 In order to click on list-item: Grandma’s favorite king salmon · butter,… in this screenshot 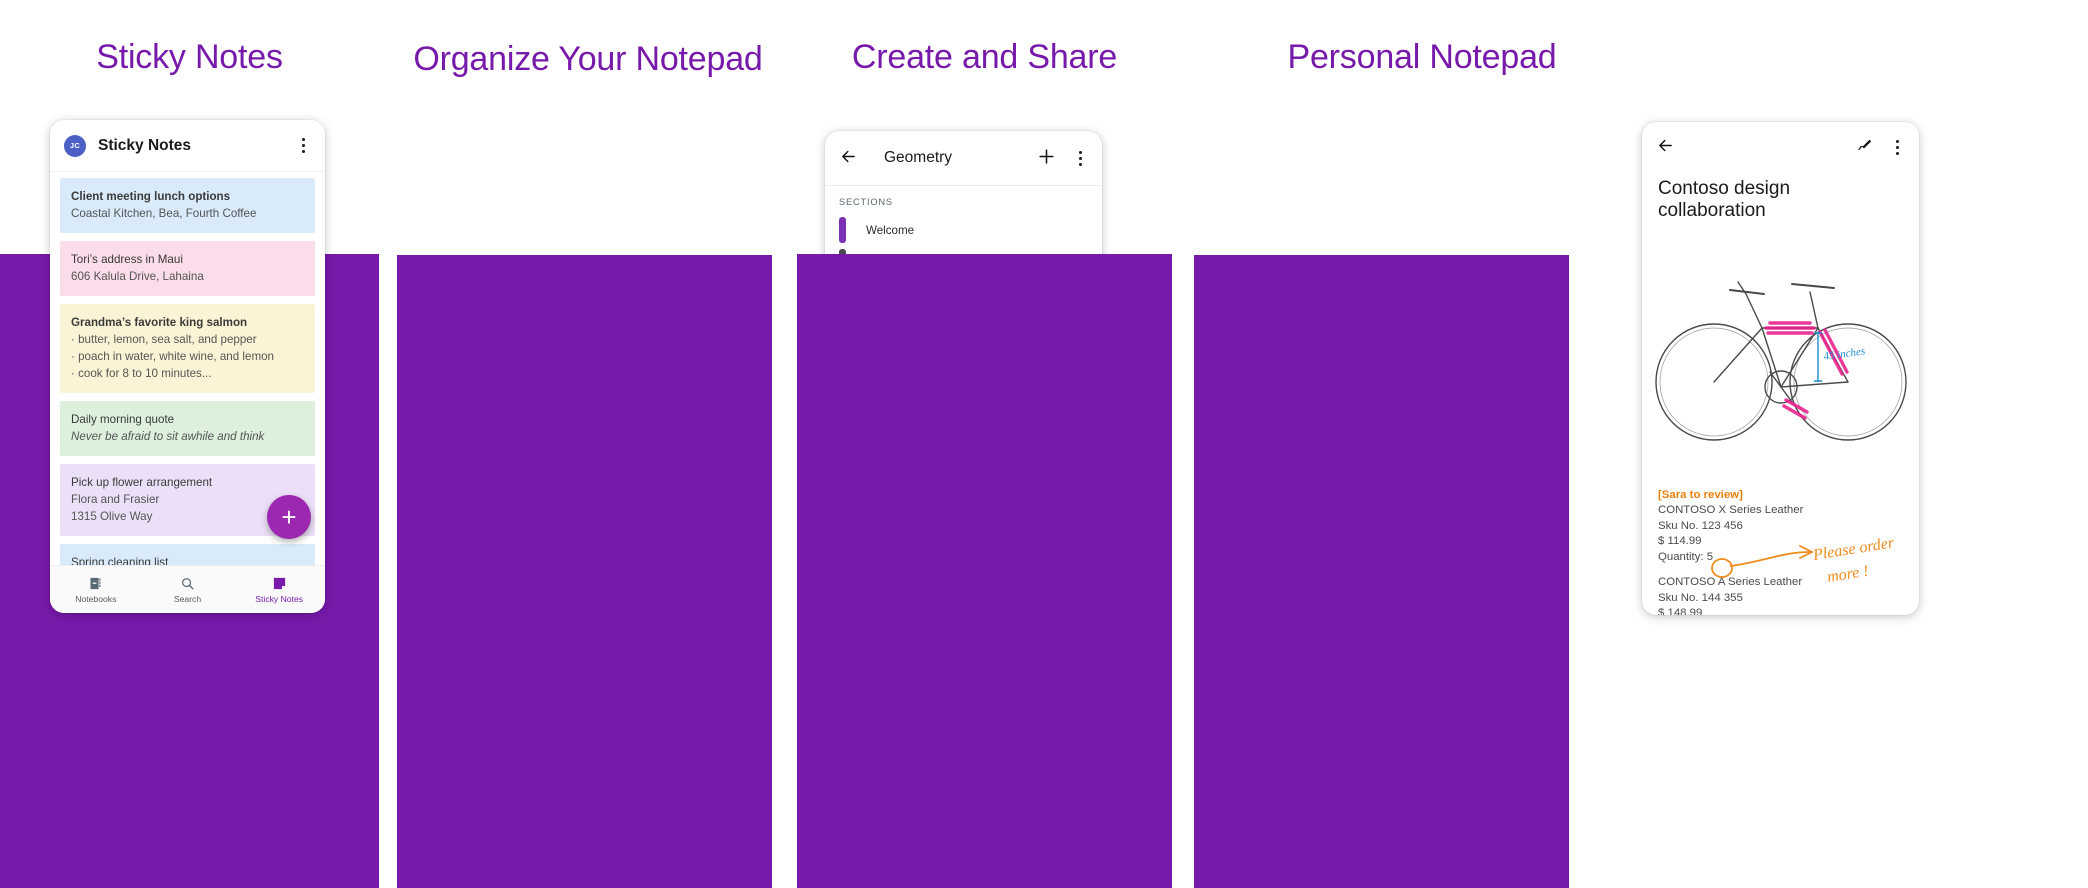, I will do `click(187, 348)`.